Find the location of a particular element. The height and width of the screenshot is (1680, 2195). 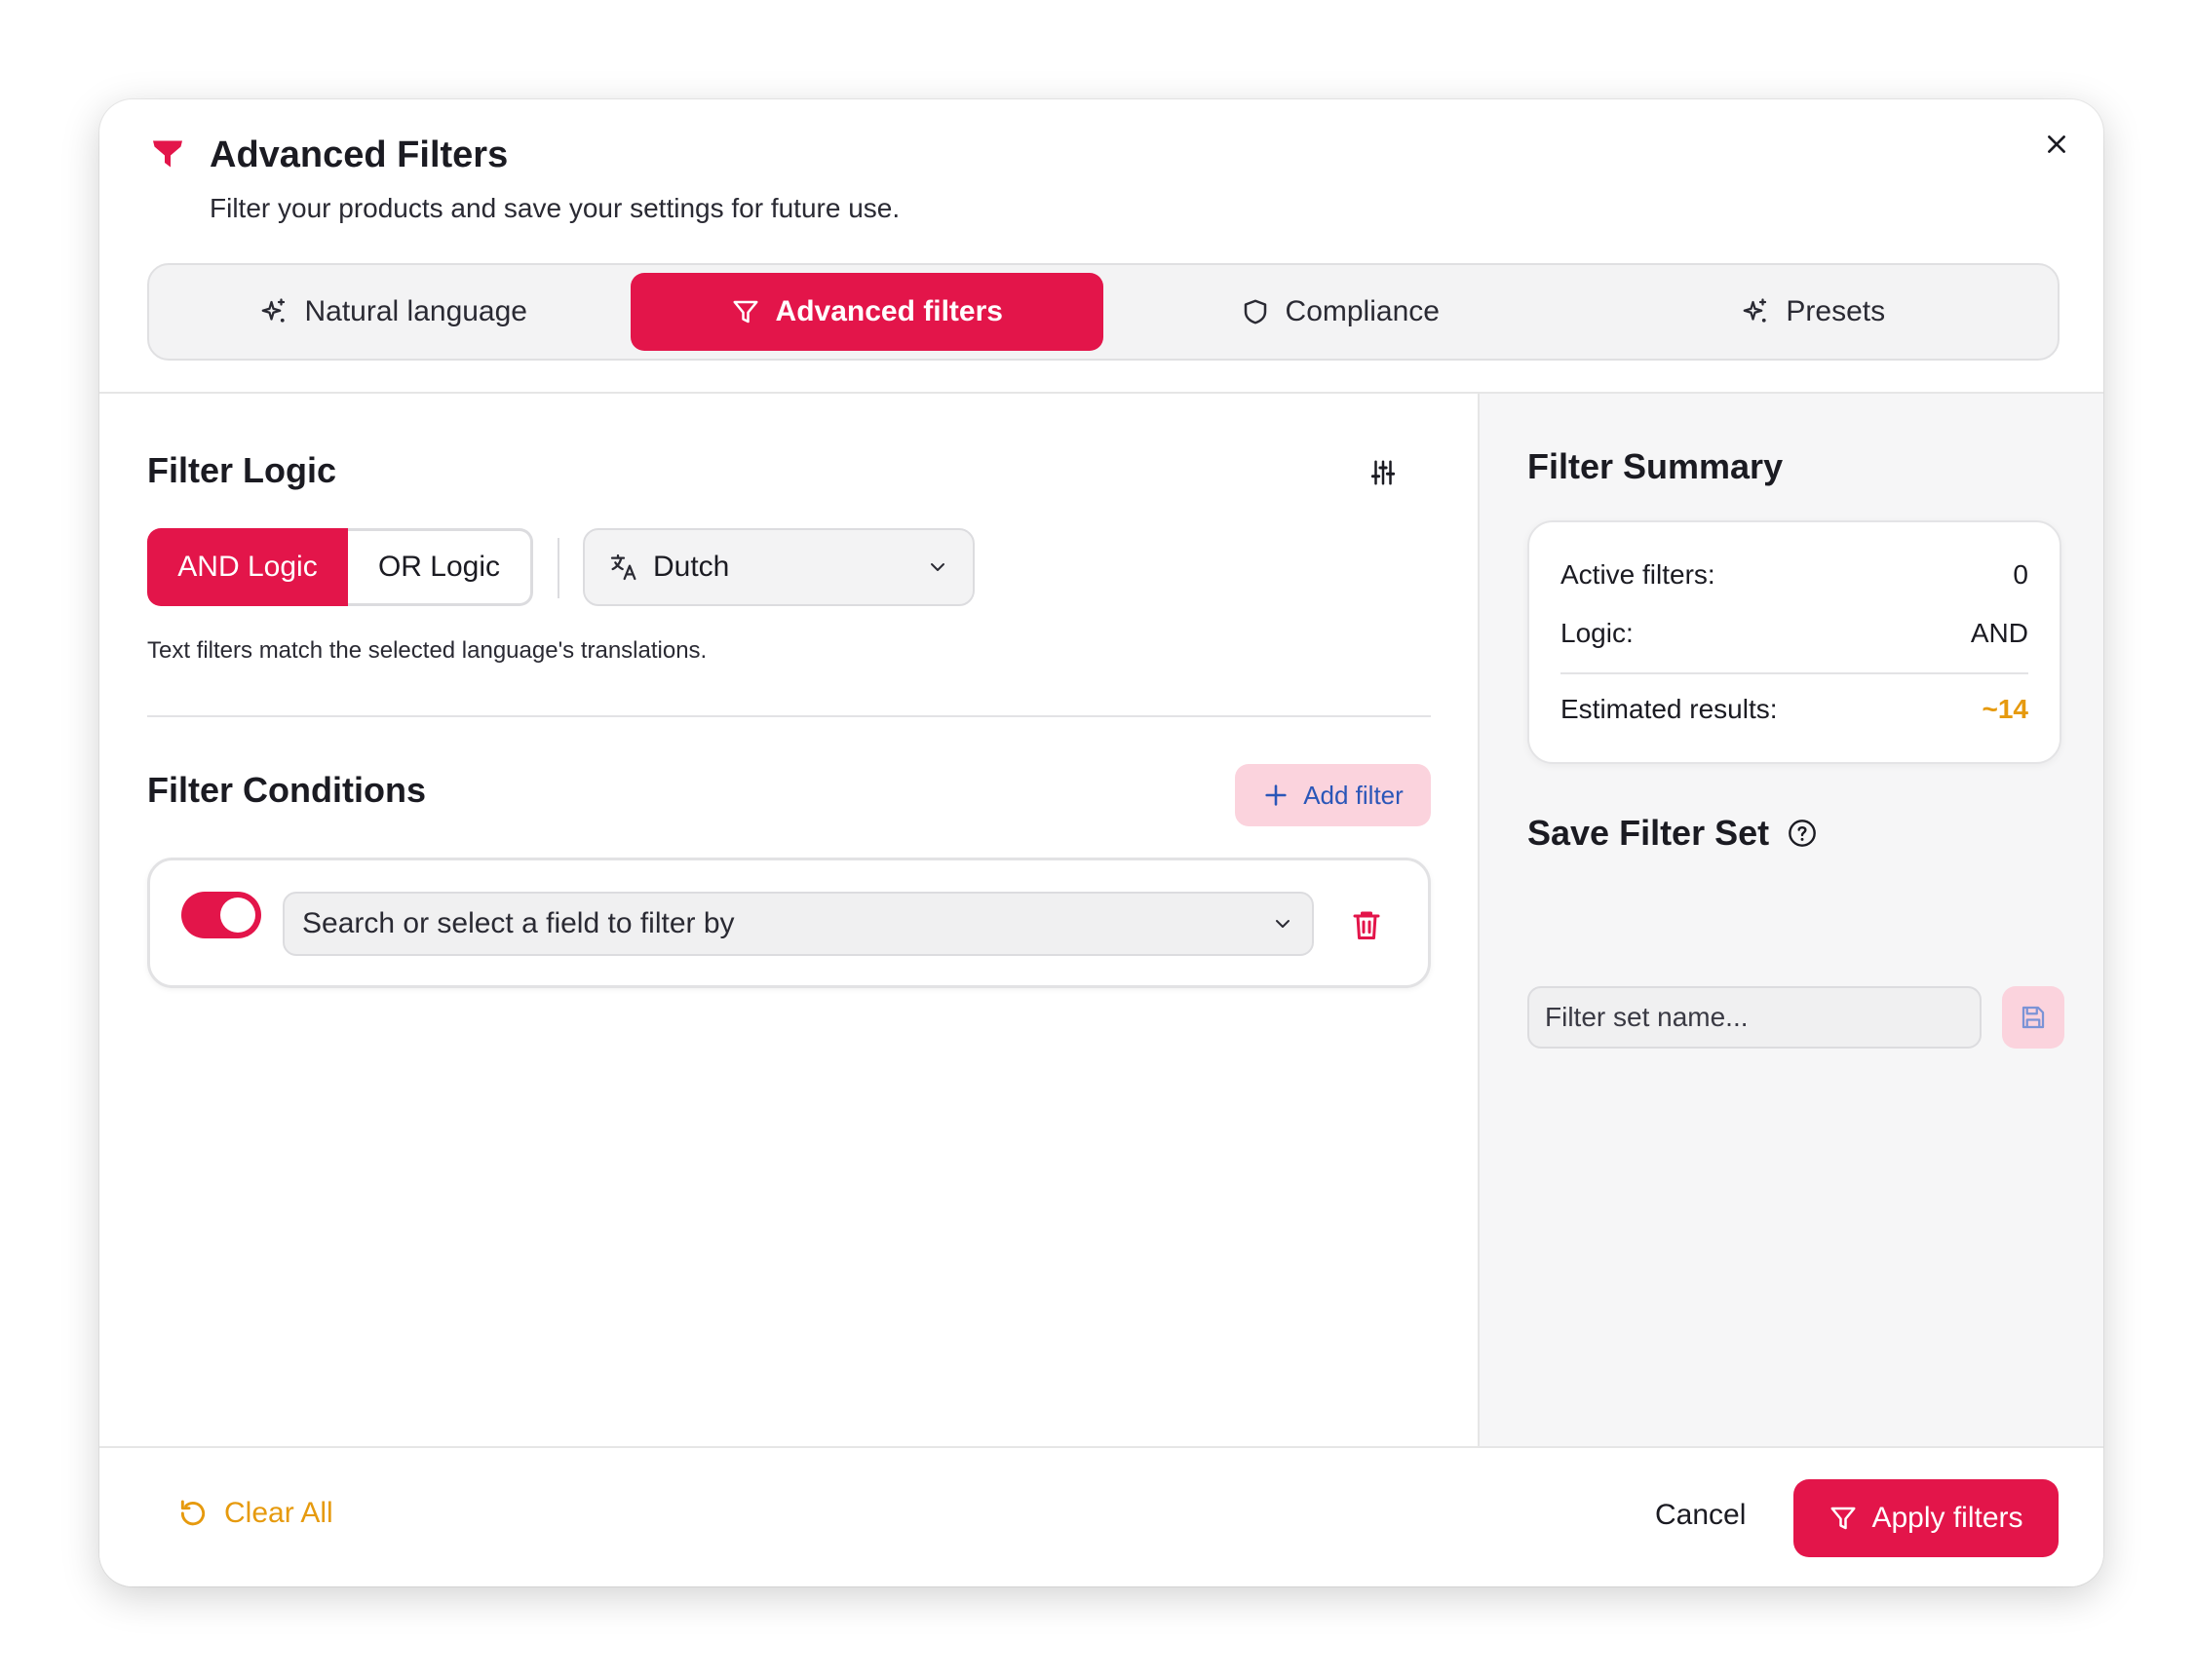

and-logic-button: AND Logic is located at coordinates (247, 567).